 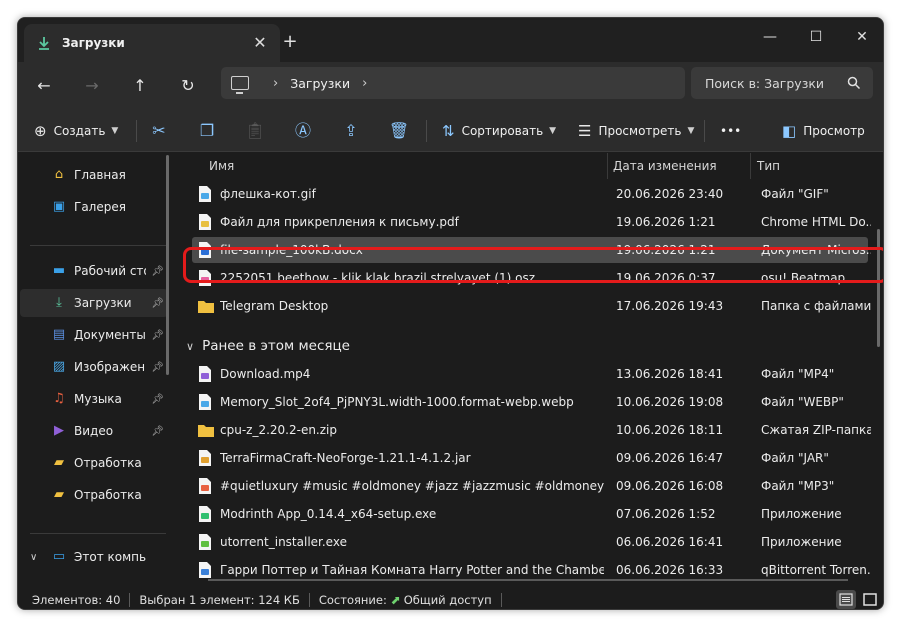 What do you see at coordinates (816, 37) in the screenshot?
I see `maximize-button: ☐` at bounding box center [816, 37].